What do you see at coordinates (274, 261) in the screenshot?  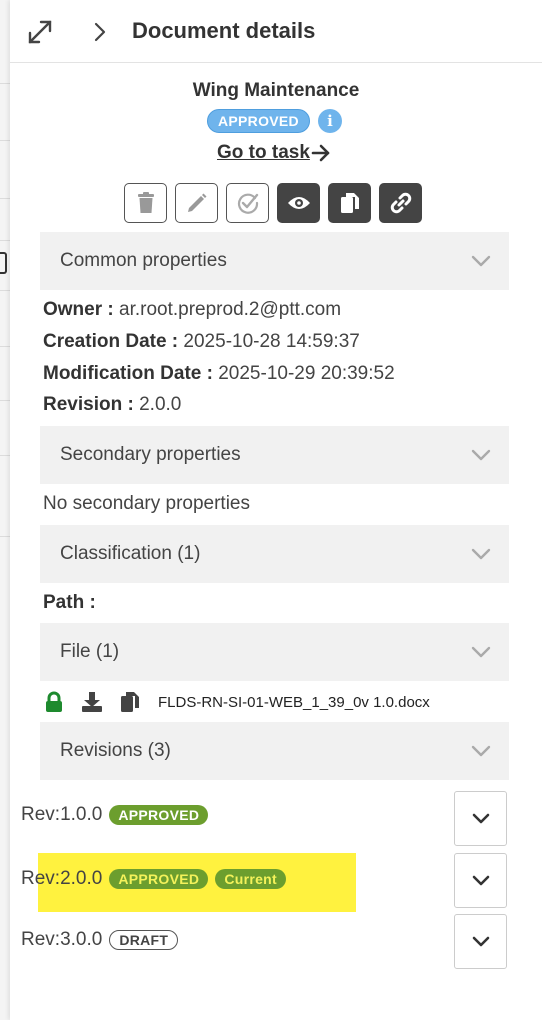 I see `section-common-properties: Common properties` at bounding box center [274, 261].